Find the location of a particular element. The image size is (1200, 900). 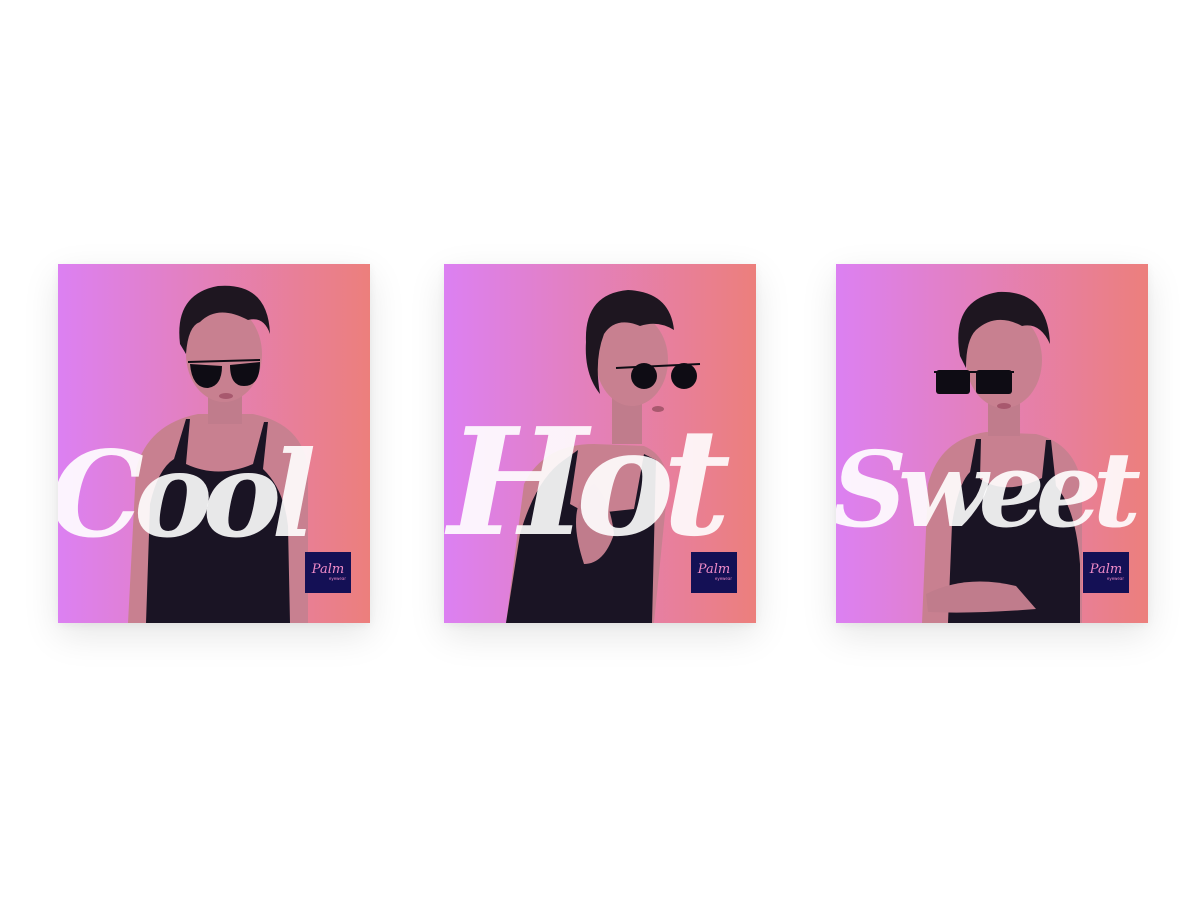

ad-card-hot: Hot Palm eyewear is located at coordinates (600, 443).